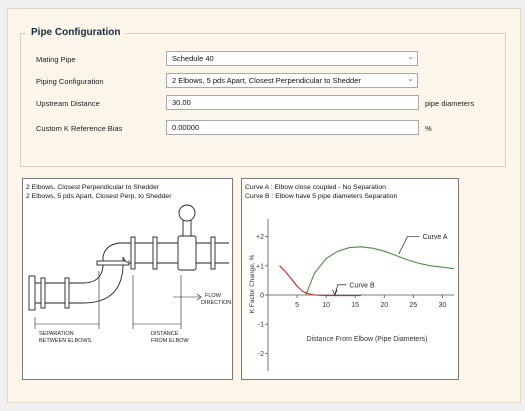 The image size is (525, 411). Describe the element at coordinates (292, 102) in the screenshot. I see `upstream-distance-input` at that location.